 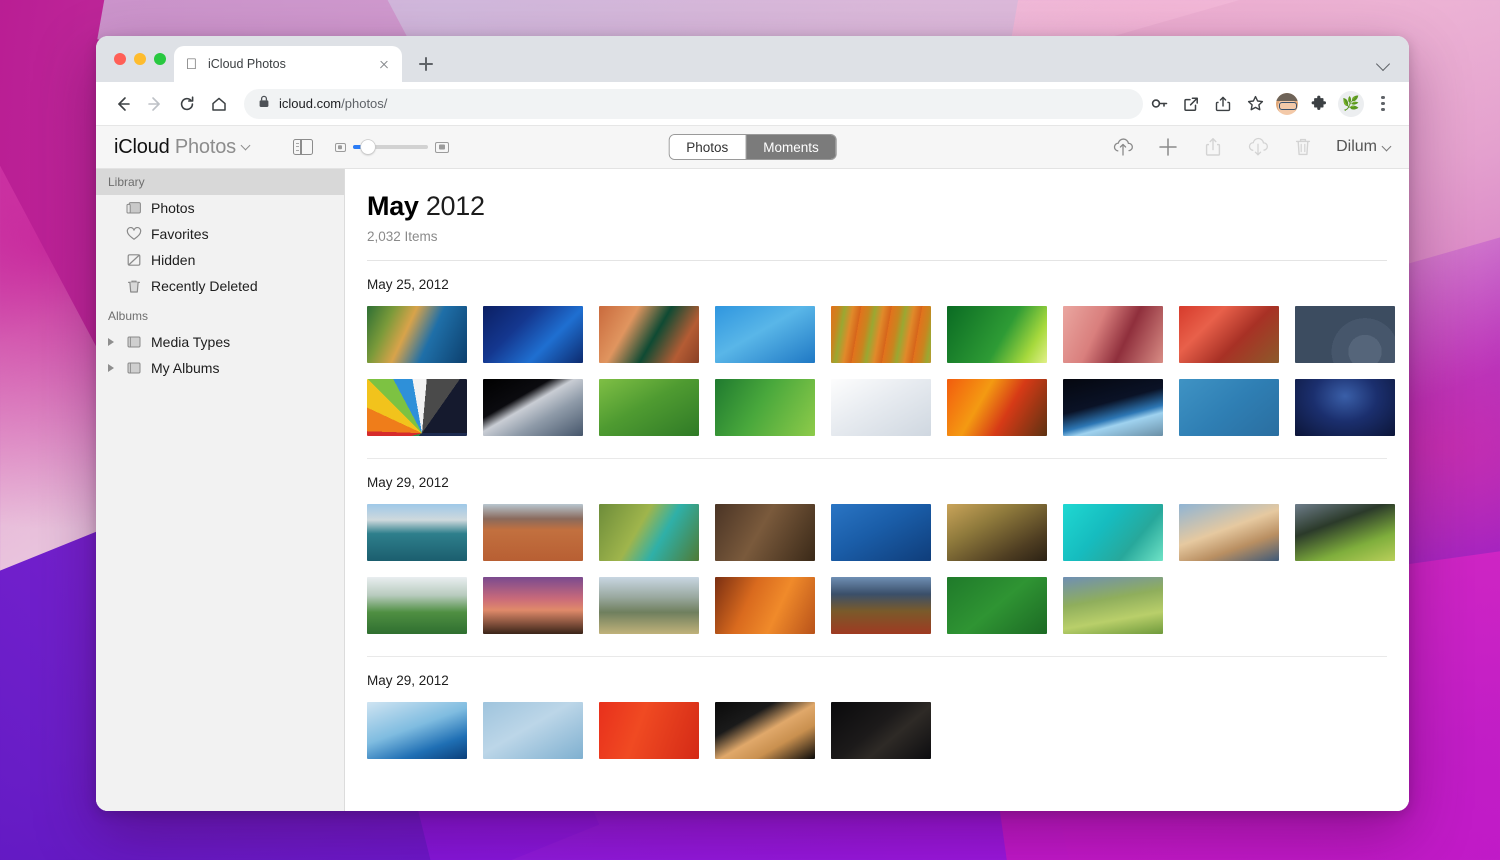 I want to click on photo-section: May 29, 2012, so click(x=888, y=708).